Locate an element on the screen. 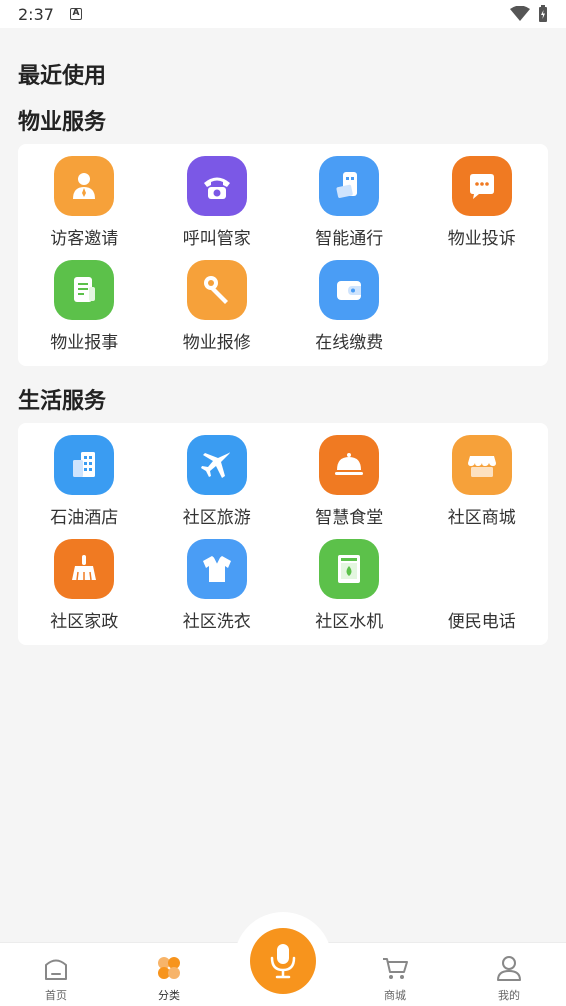  battery-icon is located at coordinates (543, 13).